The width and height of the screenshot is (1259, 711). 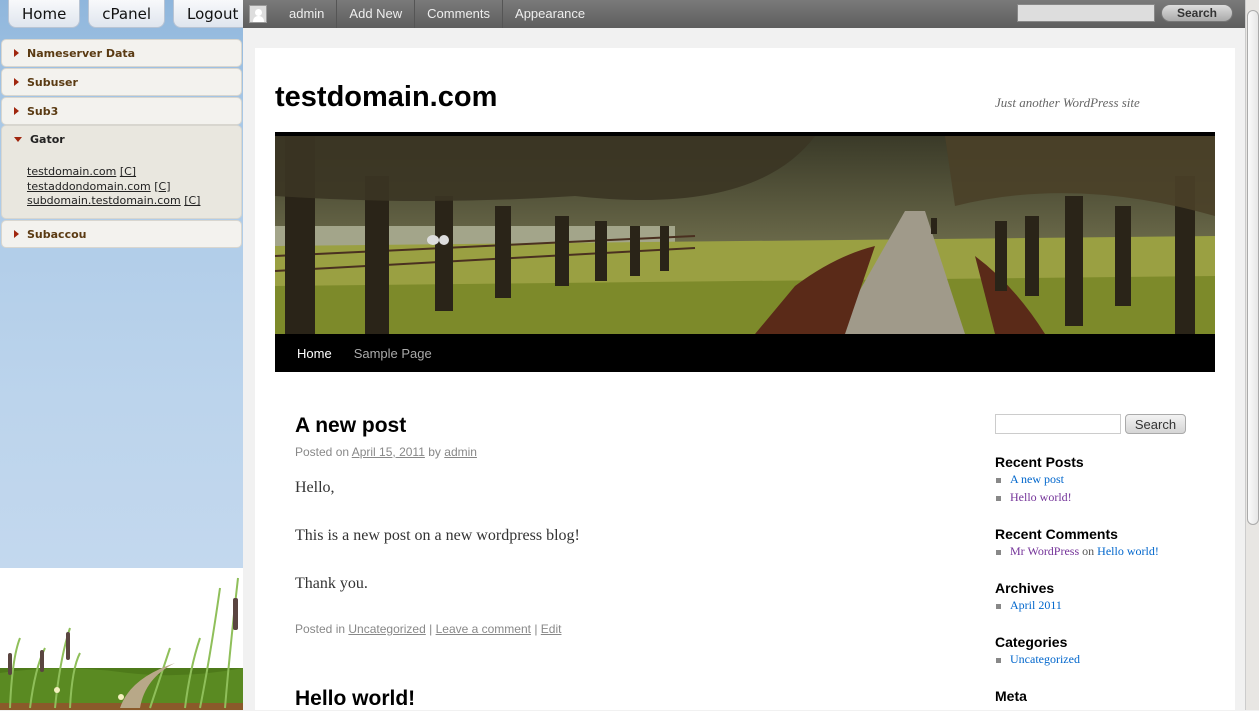 What do you see at coordinates (483, 629) in the screenshot?
I see `leave-comment-link: Leave a comment` at bounding box center [483, 629].